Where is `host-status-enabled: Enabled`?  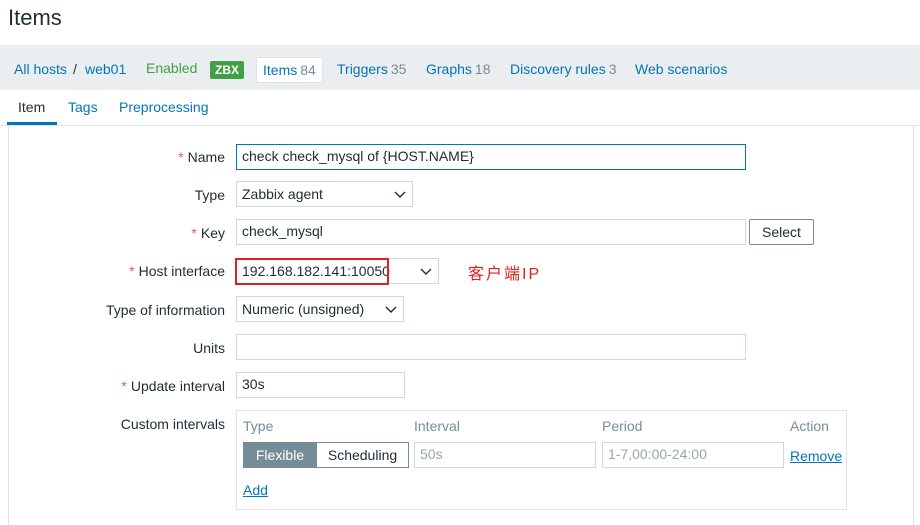 host-status-enabled: Enabled is located at coordinates (171, 68).